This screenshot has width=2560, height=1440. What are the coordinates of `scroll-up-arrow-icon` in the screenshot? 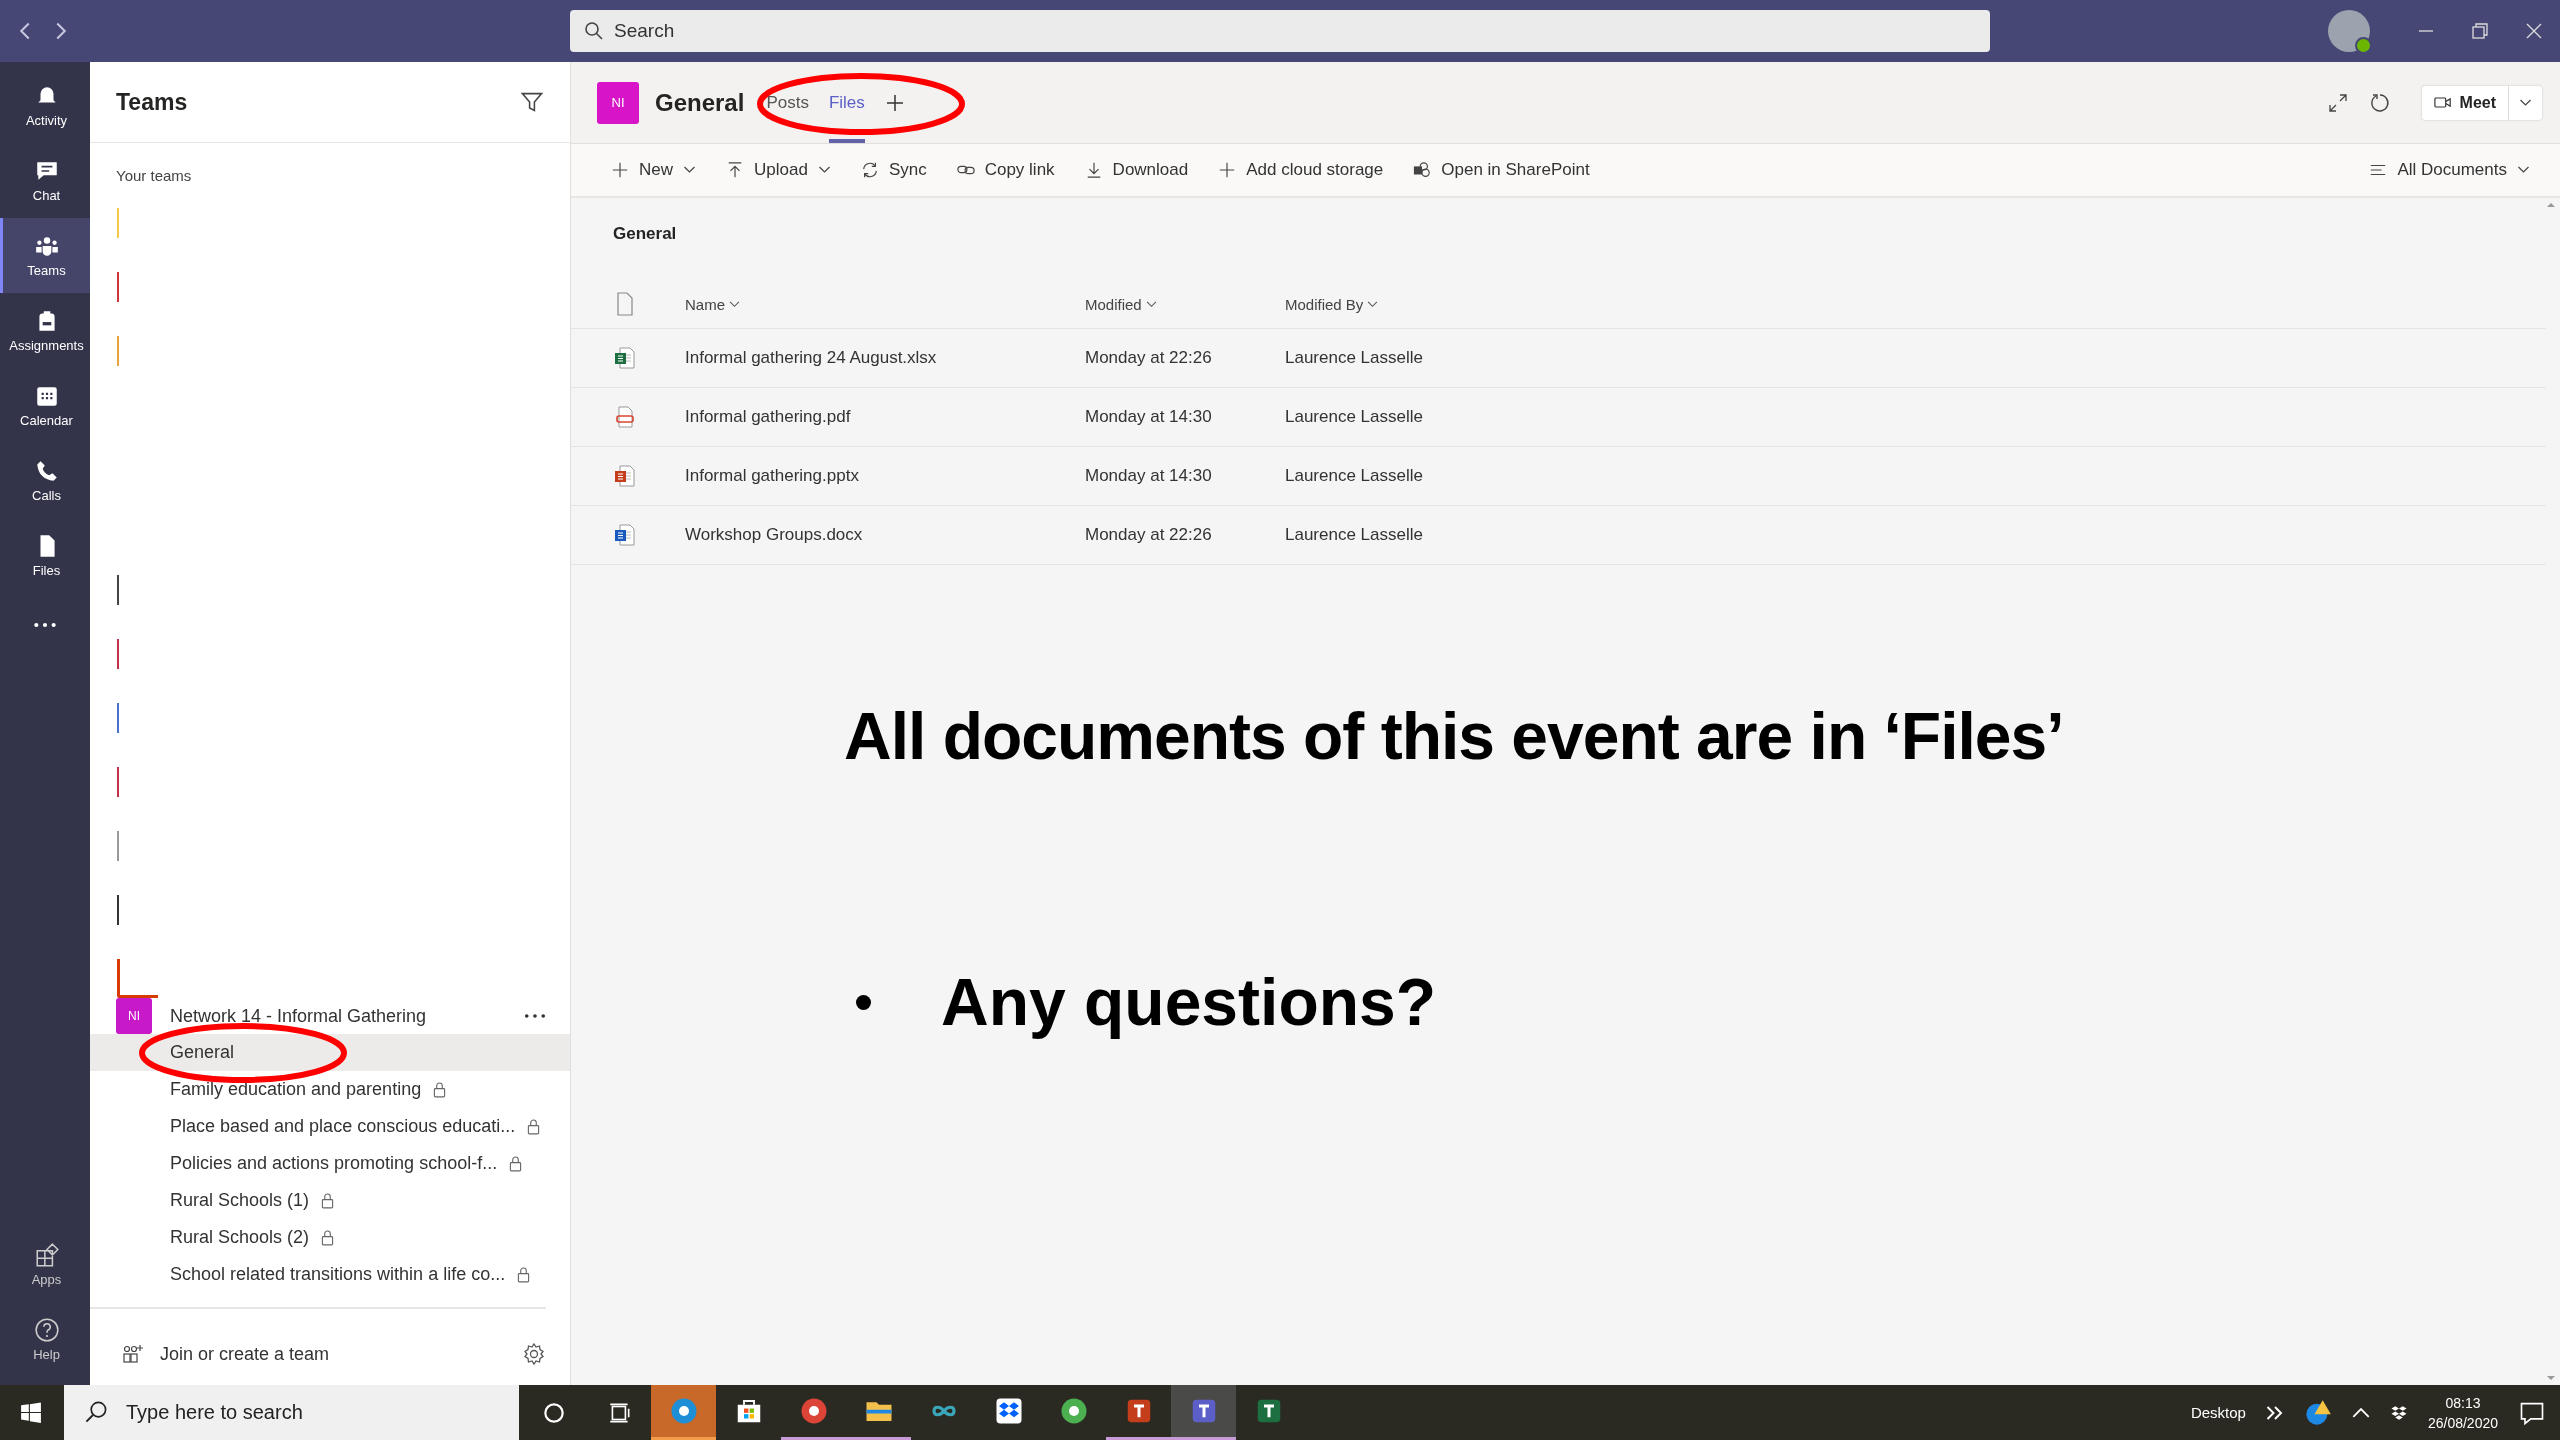 It's located at (2551, 205).